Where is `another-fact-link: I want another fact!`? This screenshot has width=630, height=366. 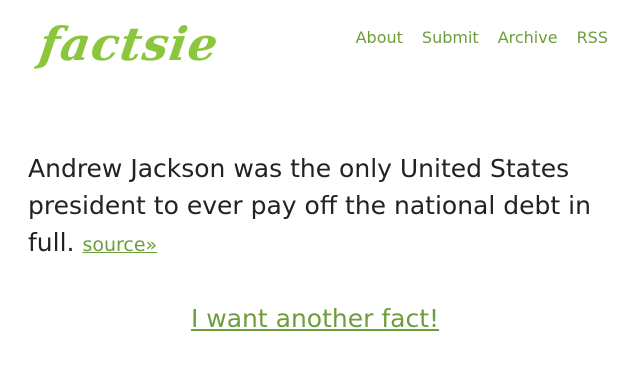 another-fact-link: I want another fact! is located at coordinates (315, 318).